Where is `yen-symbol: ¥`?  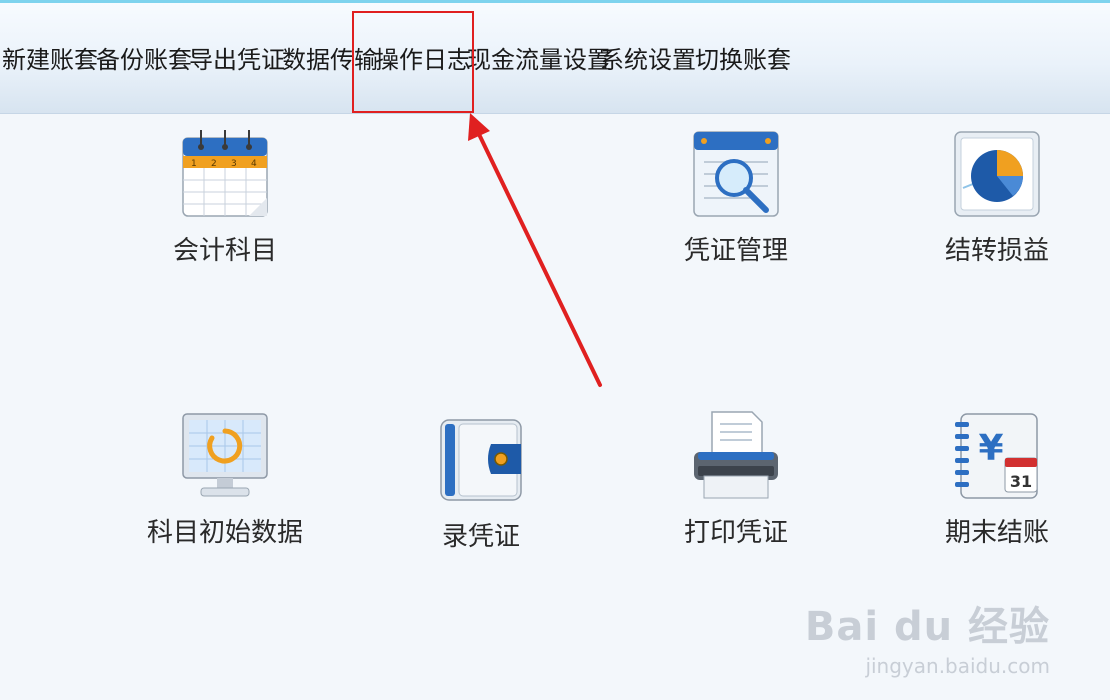
yen-symbol: ¥ is located at coordinates (990, 448).